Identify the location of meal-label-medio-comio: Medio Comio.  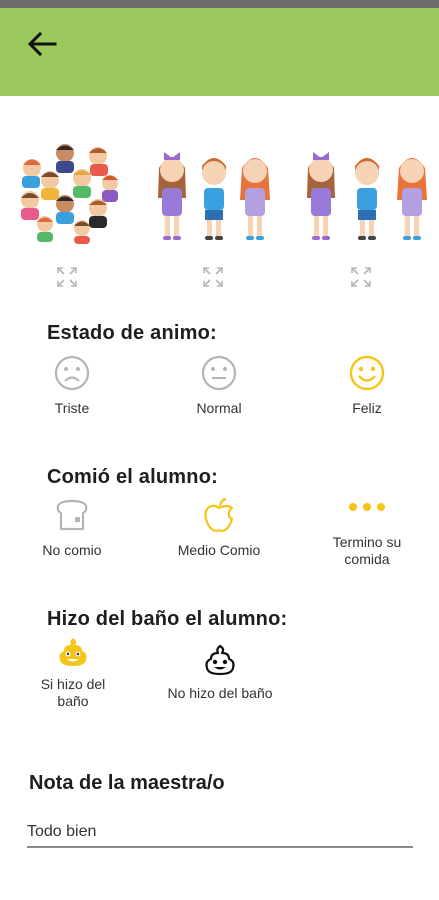
(219, 550).